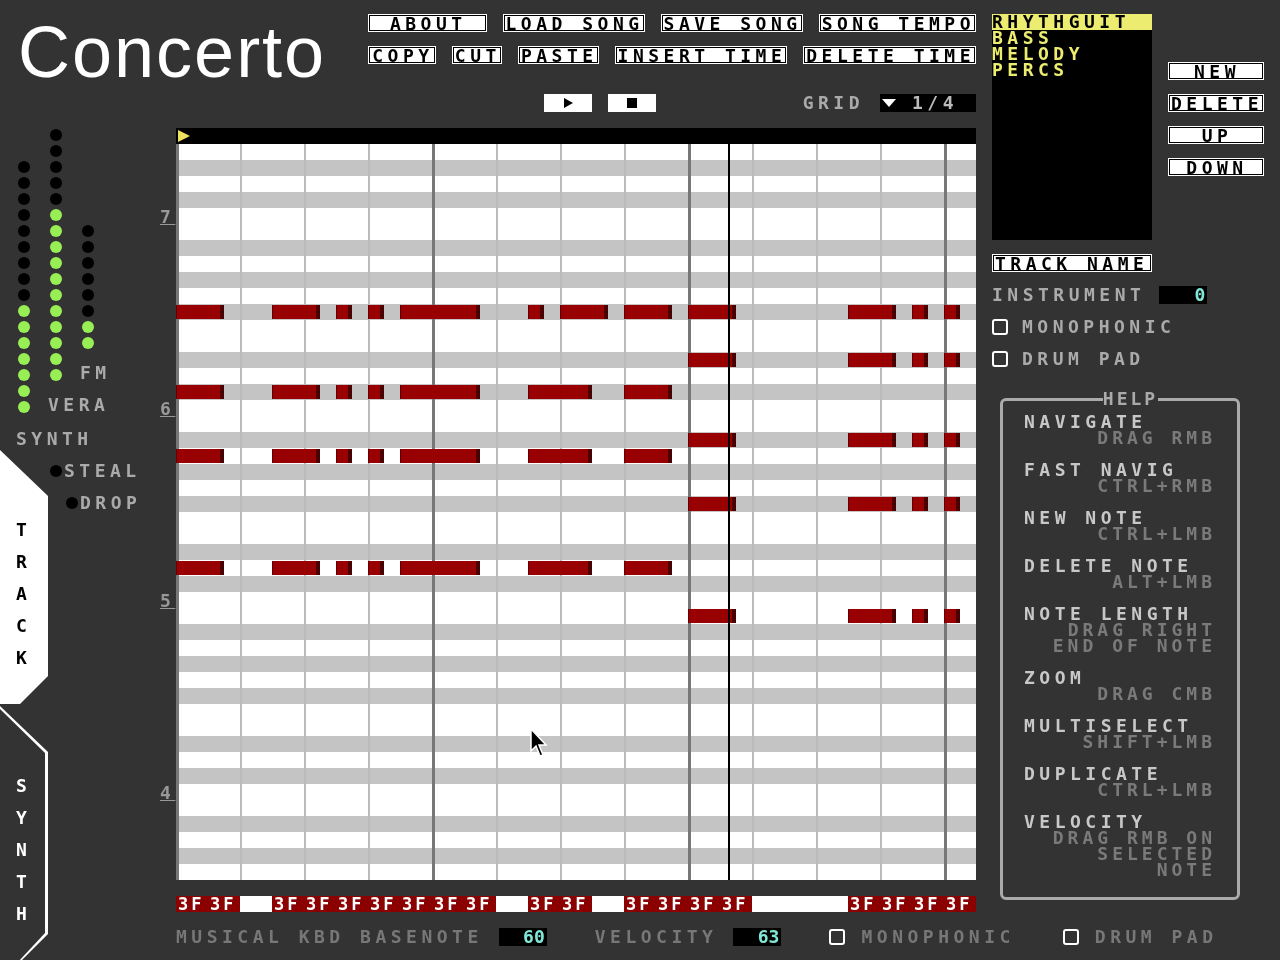 The height and width of the screenshot is (960, 1280). What do you see at coordinates (1093, 774) in the screenshot?
I see `help-action: DUPLICATE` at bounding box center [1093, 774].